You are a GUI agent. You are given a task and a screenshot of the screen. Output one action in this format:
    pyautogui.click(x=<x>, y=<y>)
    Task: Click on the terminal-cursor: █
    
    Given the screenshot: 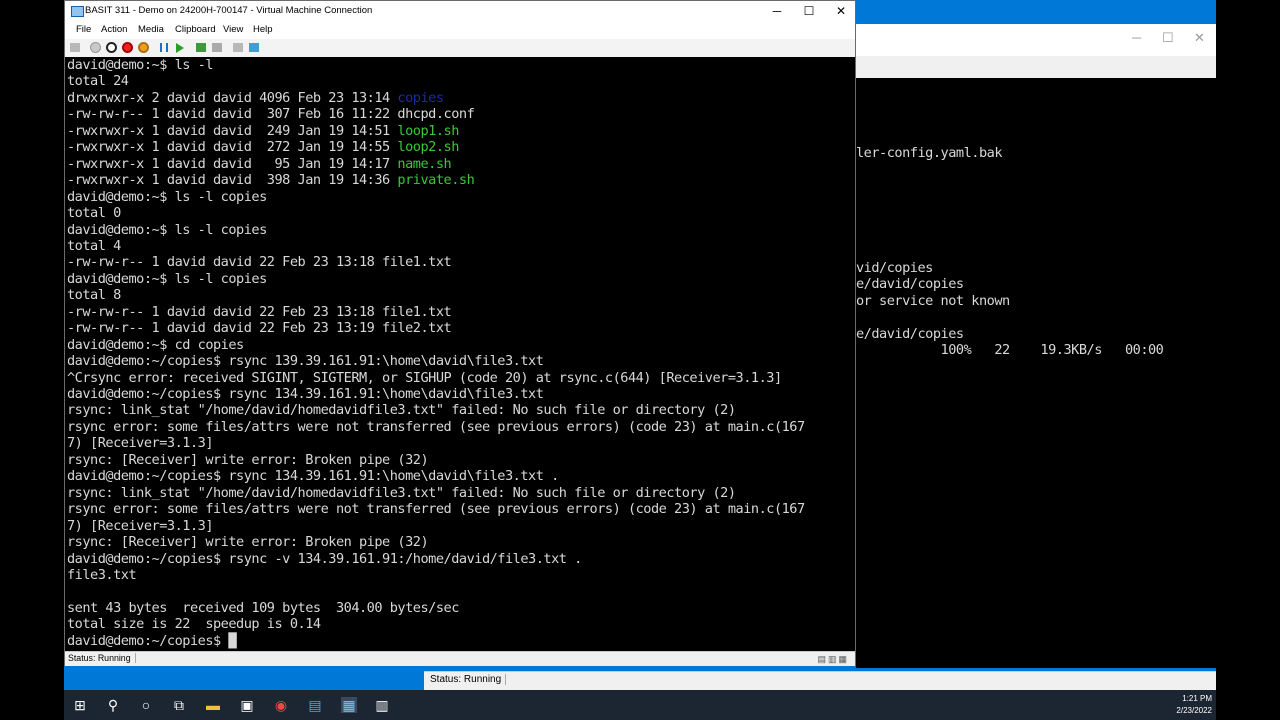 What is the action you would take?
    pyautogui.click(x=232, y=640)
    